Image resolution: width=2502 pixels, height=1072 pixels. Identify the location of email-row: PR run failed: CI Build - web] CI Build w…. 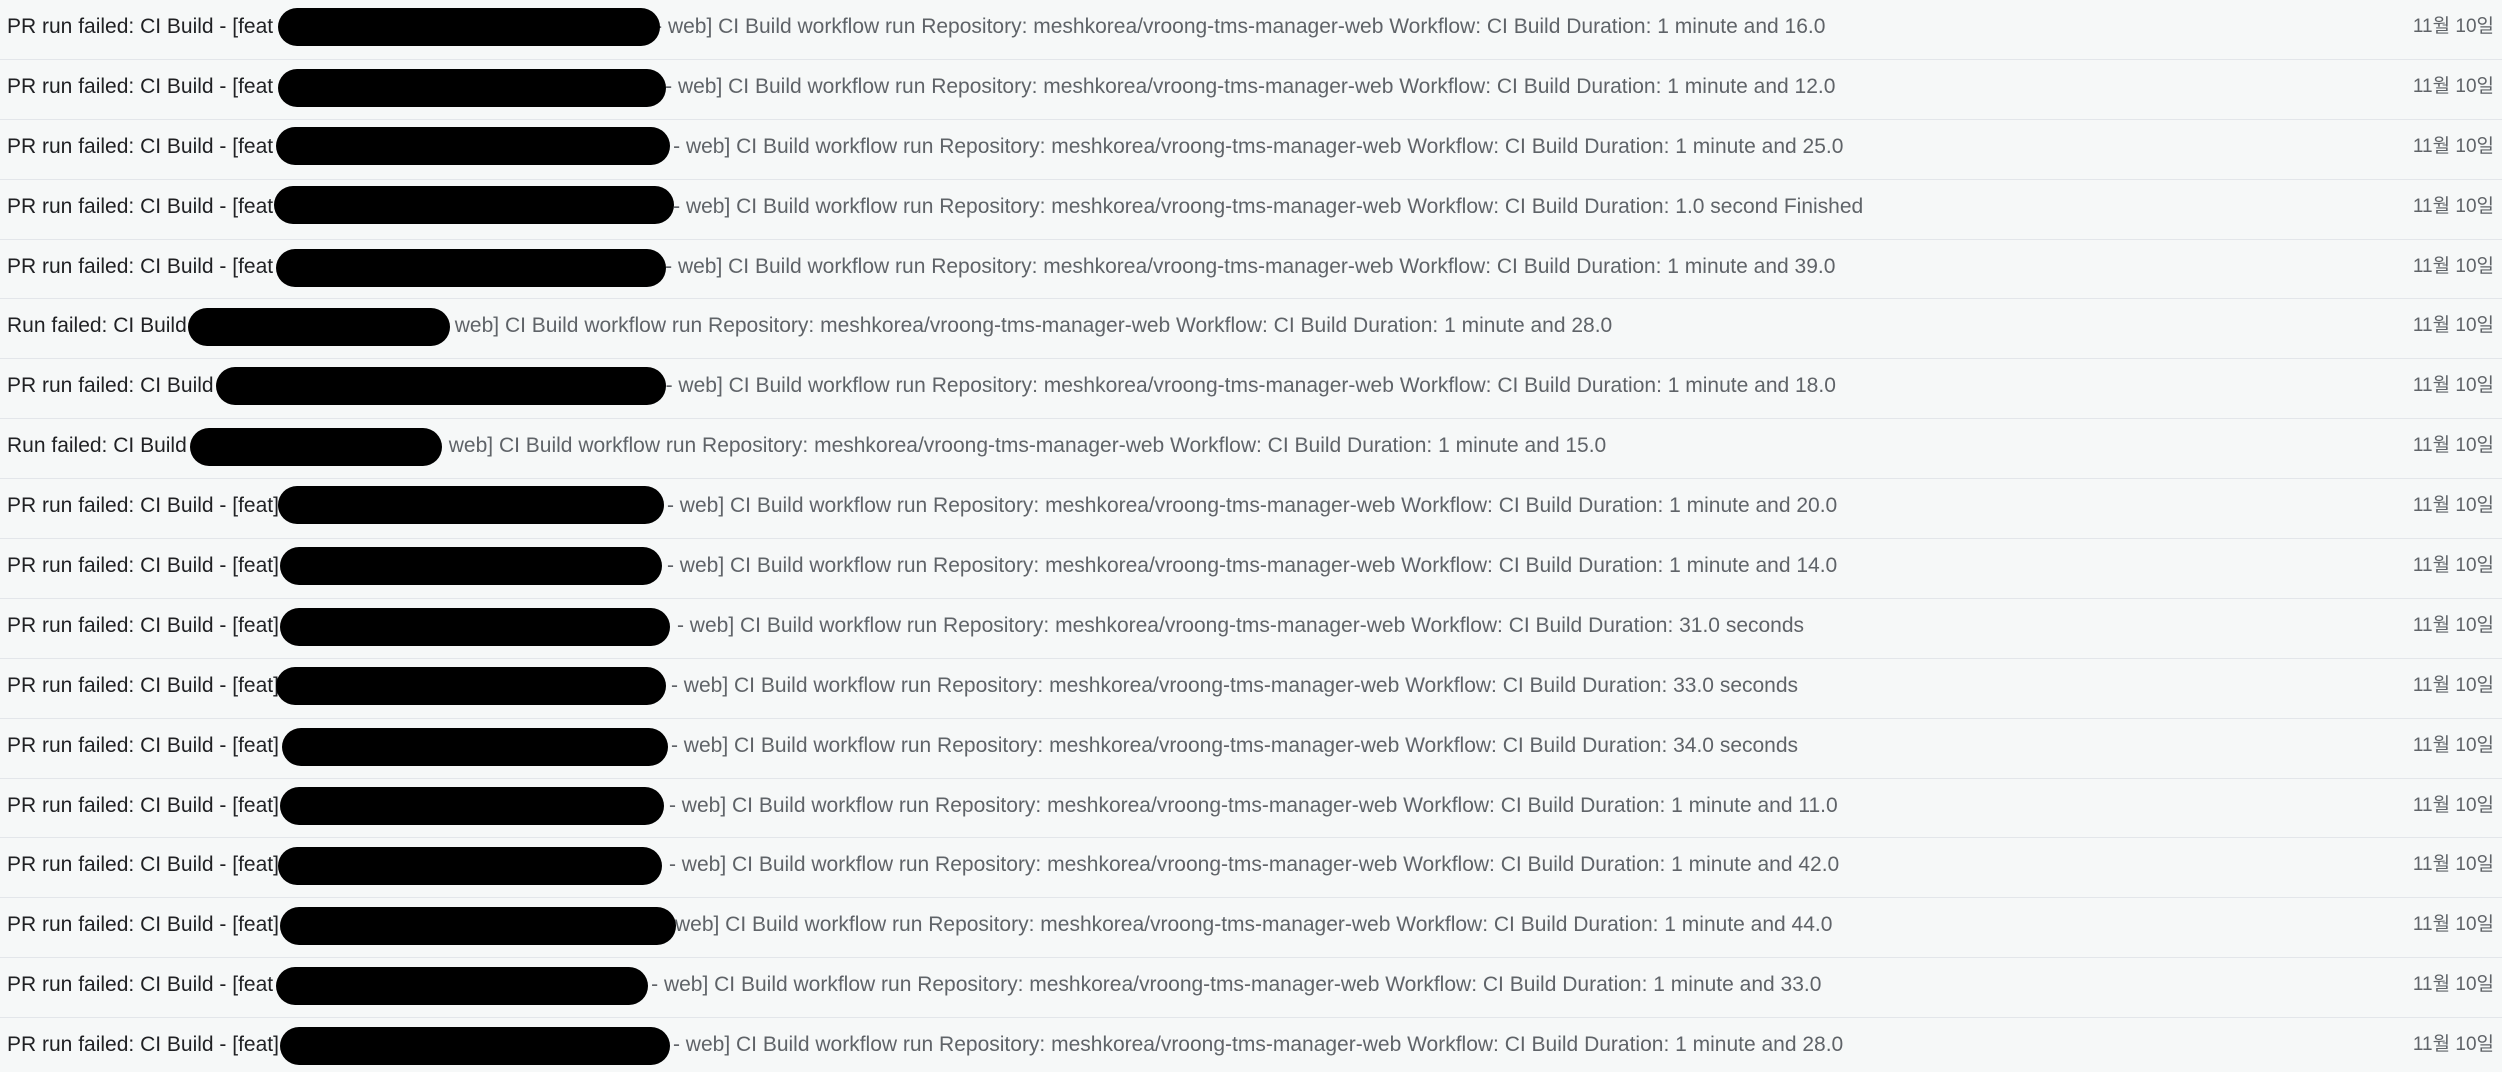
(1251, 389).